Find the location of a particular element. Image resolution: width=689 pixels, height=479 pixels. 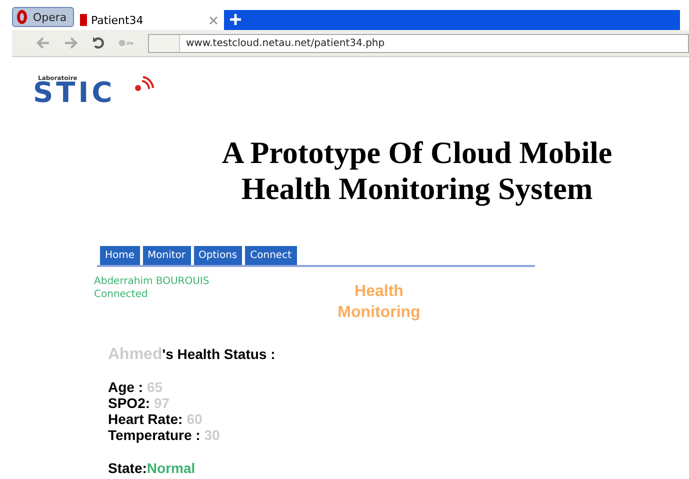

nav-tab: Connect is located at coordinates (270, 255).